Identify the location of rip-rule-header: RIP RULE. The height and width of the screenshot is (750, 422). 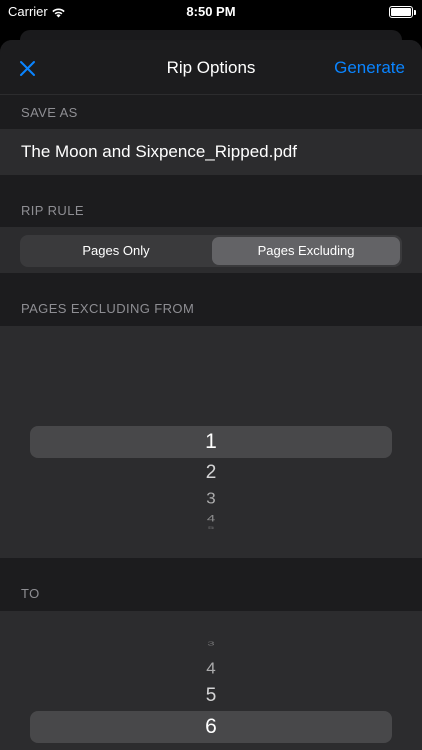
(52, 210).